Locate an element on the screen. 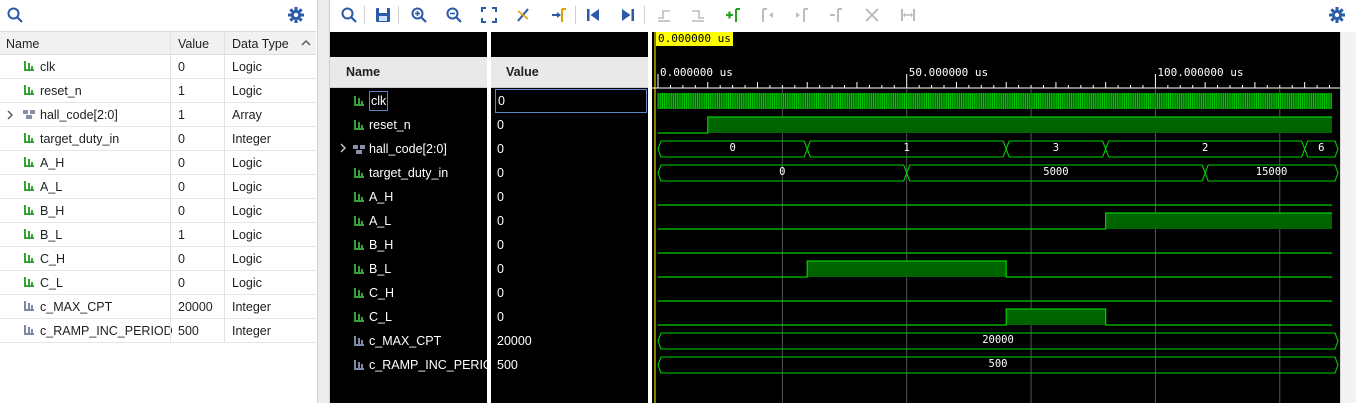 The height and width of the screenshot is (403, 1356). go-to-last-time-icon is located at coordinates (628, 15).